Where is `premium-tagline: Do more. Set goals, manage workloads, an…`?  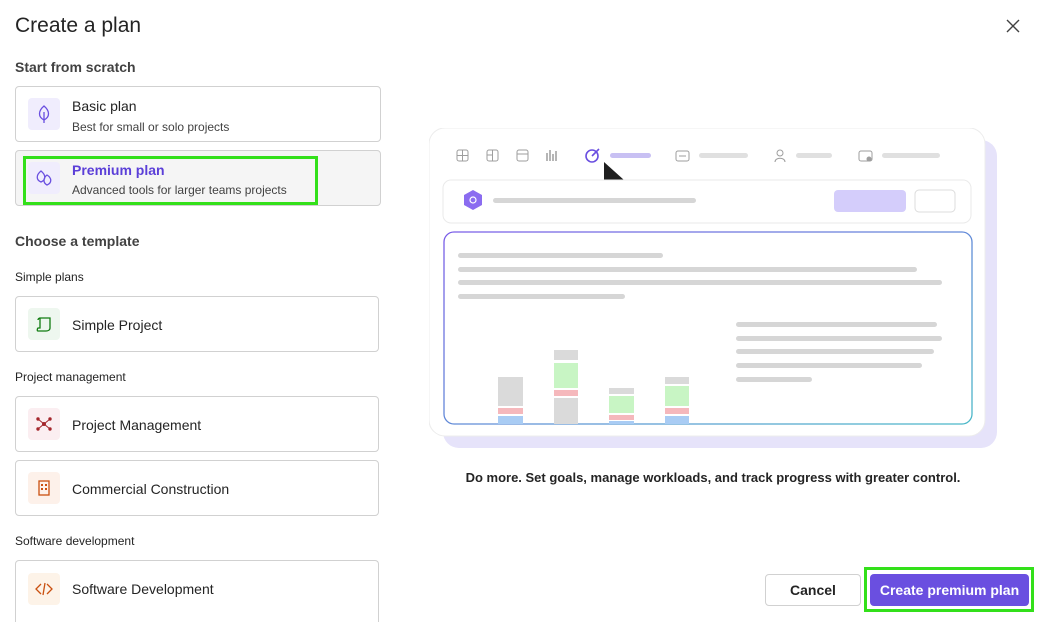
premium-tagline: Do more. Set goals, manage workloads, an… is located at coordinates (713, 477).